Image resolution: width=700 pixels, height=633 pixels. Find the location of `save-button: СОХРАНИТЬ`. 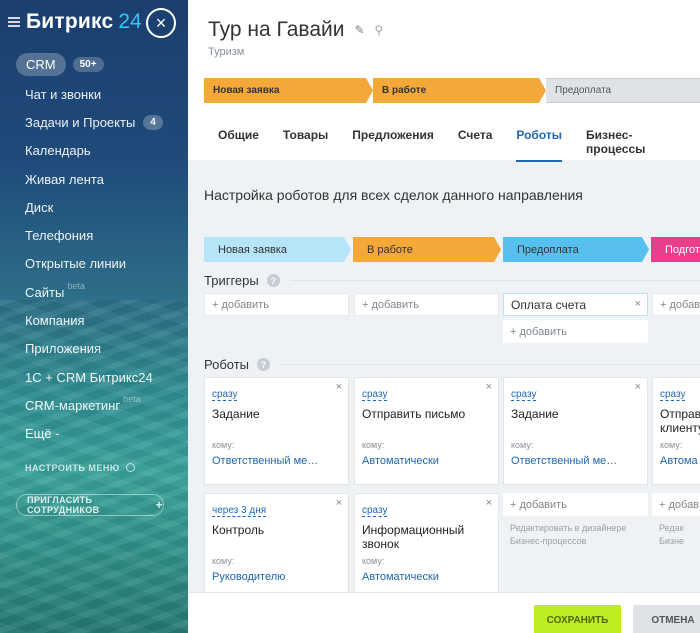

save-button: СОХРАНИТЬ is located at coordinates (577, 619).